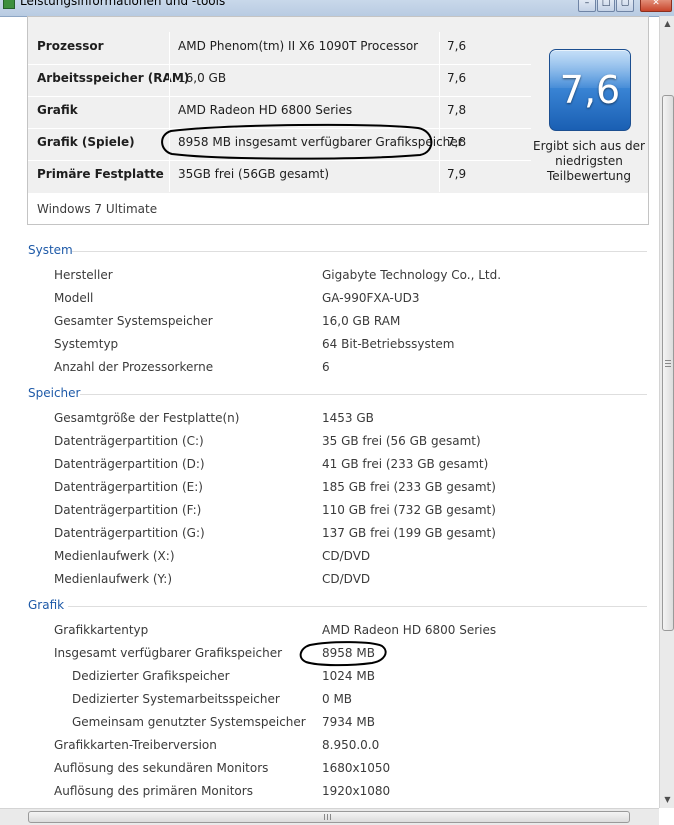  I want to click on annotation-ellipse-gaming-graphics, so click(297, 141).